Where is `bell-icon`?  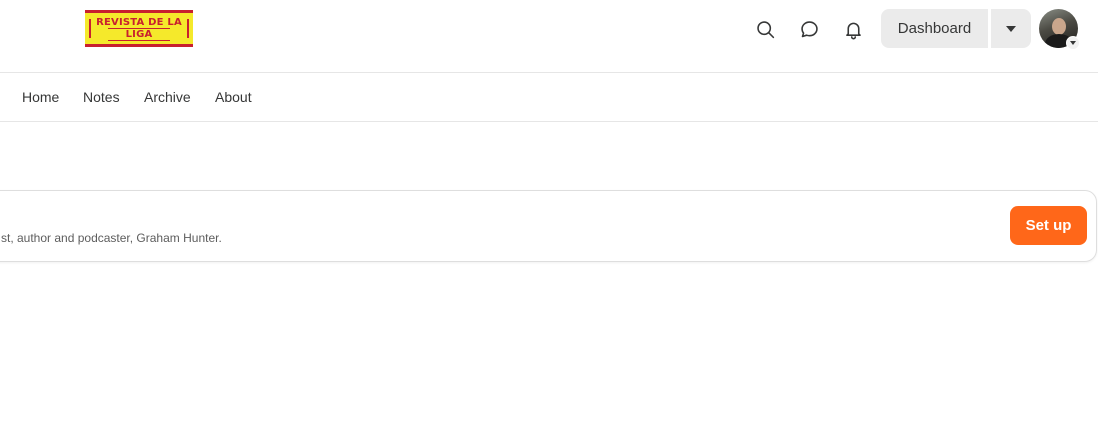
bell-icon is located at coordinates (853, 30).